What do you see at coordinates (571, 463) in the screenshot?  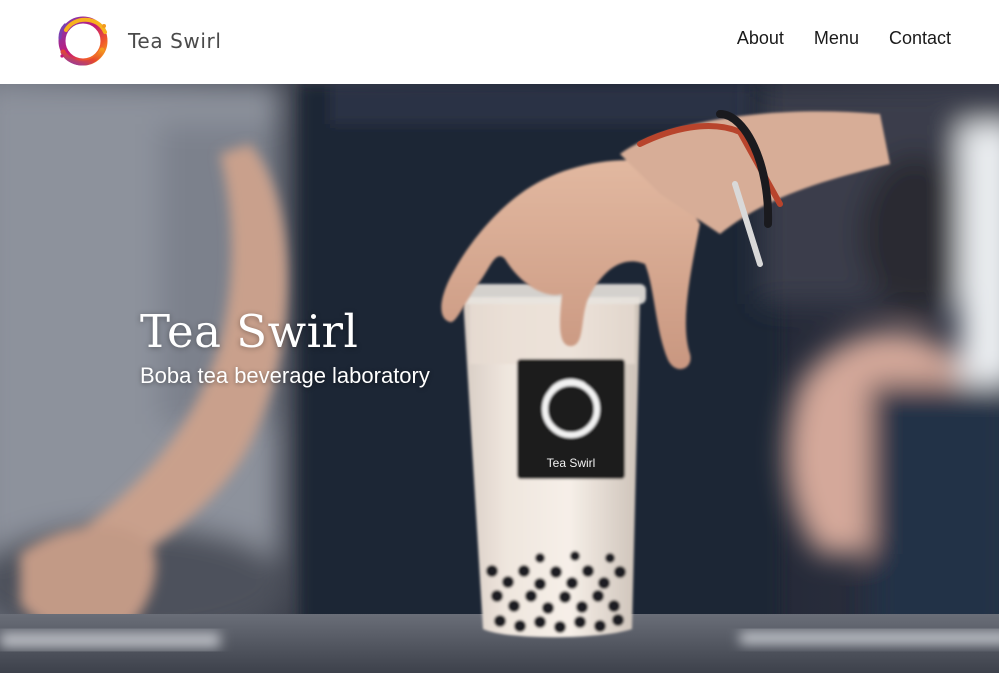 I see `cup-label-text: Tea Swirl` at bounding box center [571, 463].